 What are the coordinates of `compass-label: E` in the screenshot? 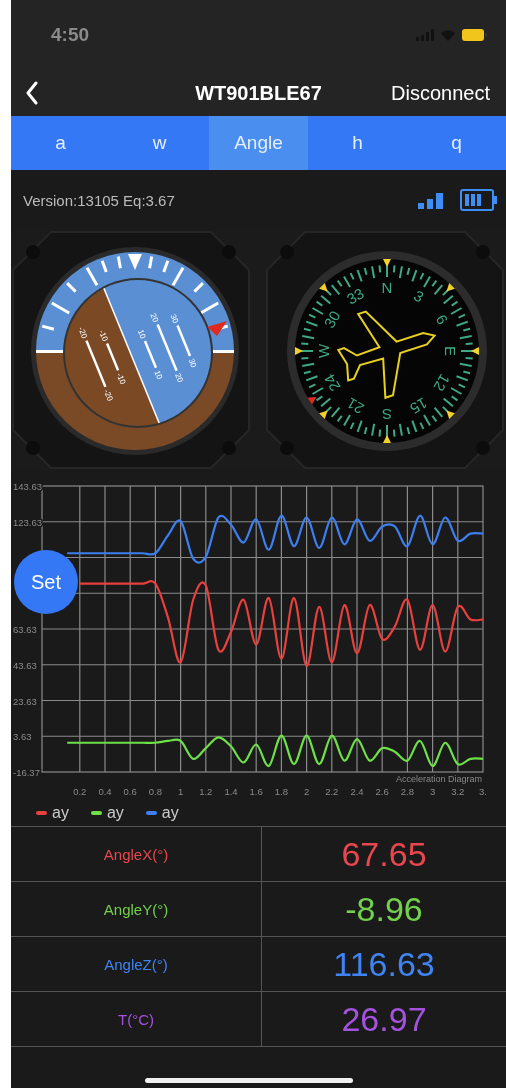 It's located at (450, 351).